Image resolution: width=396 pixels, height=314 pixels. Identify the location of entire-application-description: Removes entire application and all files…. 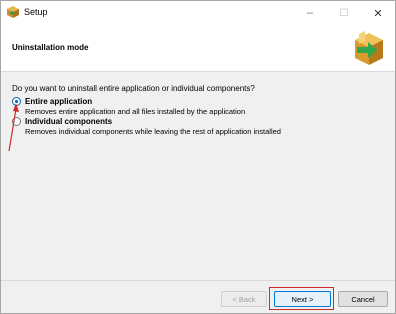
(135, 111).